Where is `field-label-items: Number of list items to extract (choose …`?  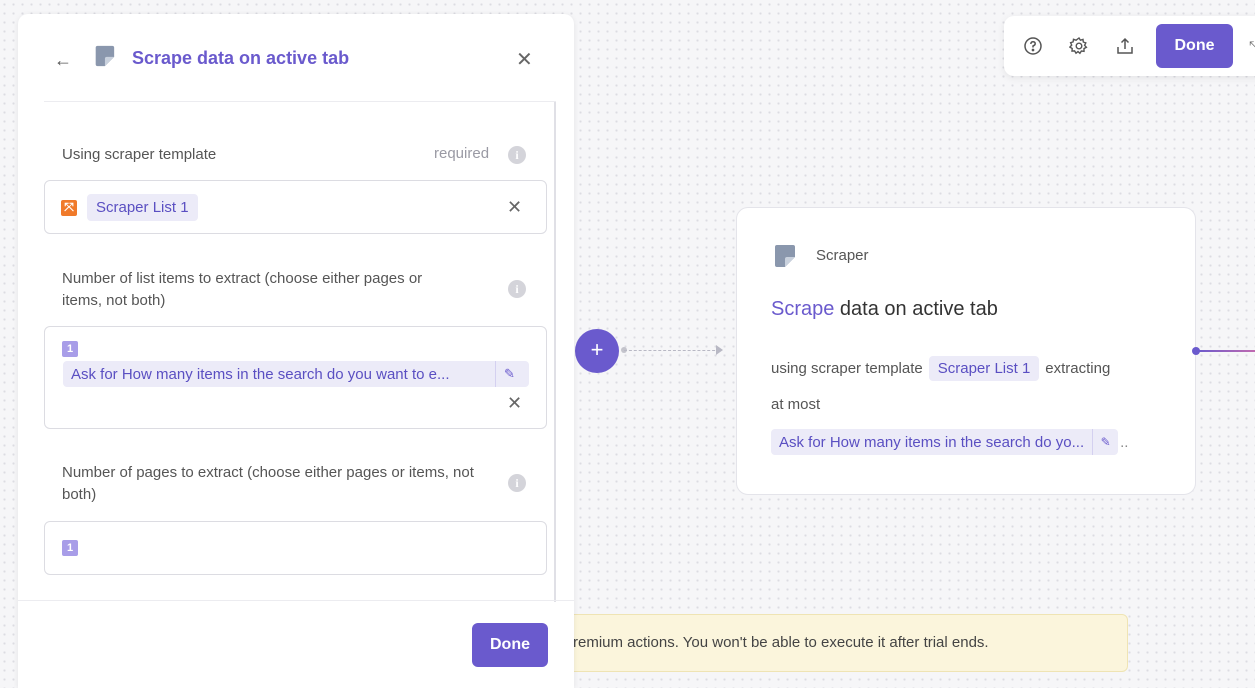
field-label-items: Number of list items to extract (choose … is located at coordinates (242, 289).